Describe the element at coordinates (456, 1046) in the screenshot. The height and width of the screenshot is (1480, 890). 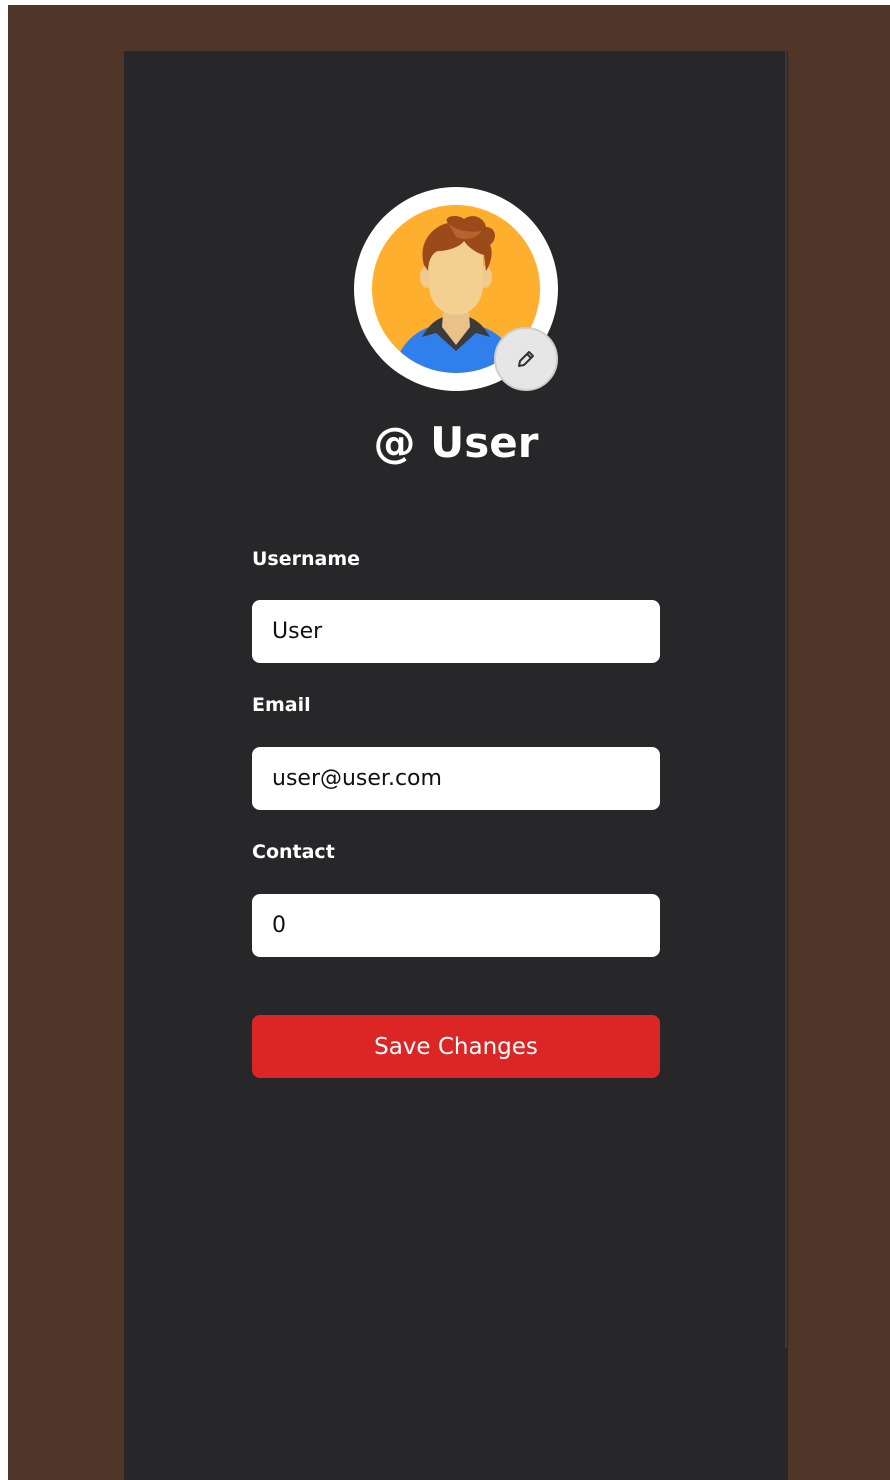
I see `save-changes-button: Save Changes` at that location.